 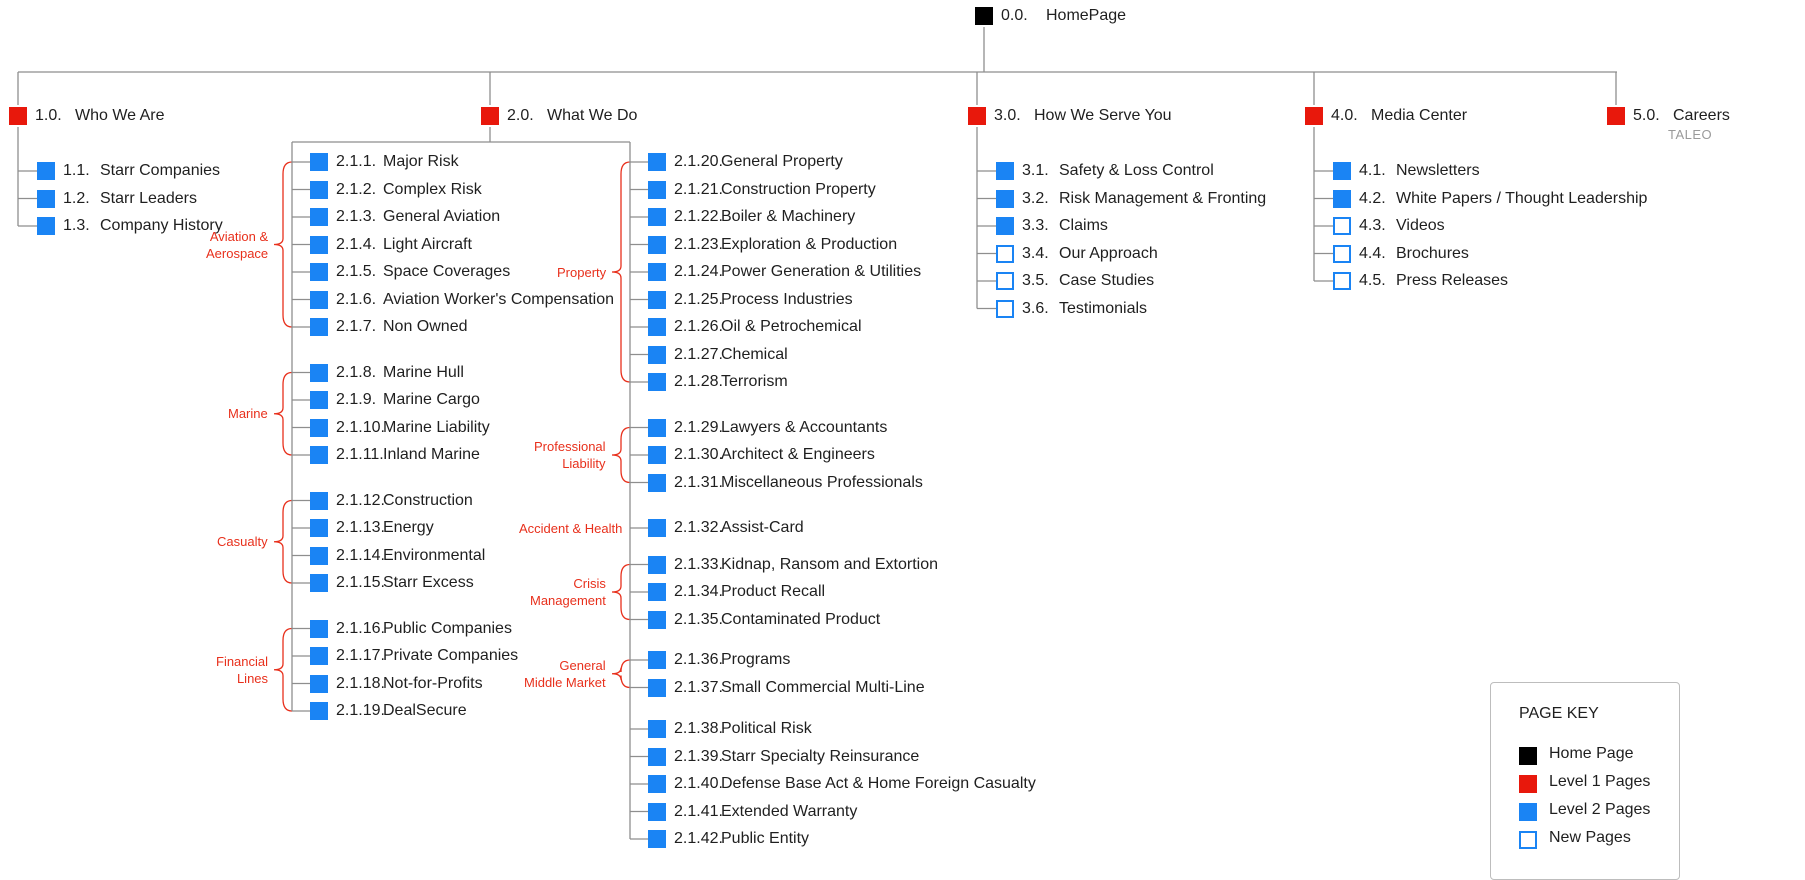 What do you see at coordinates (1559, 713) in the screenshot?
I see `page-key-title: PAGE KEY` at bounding box center [1559, 713].